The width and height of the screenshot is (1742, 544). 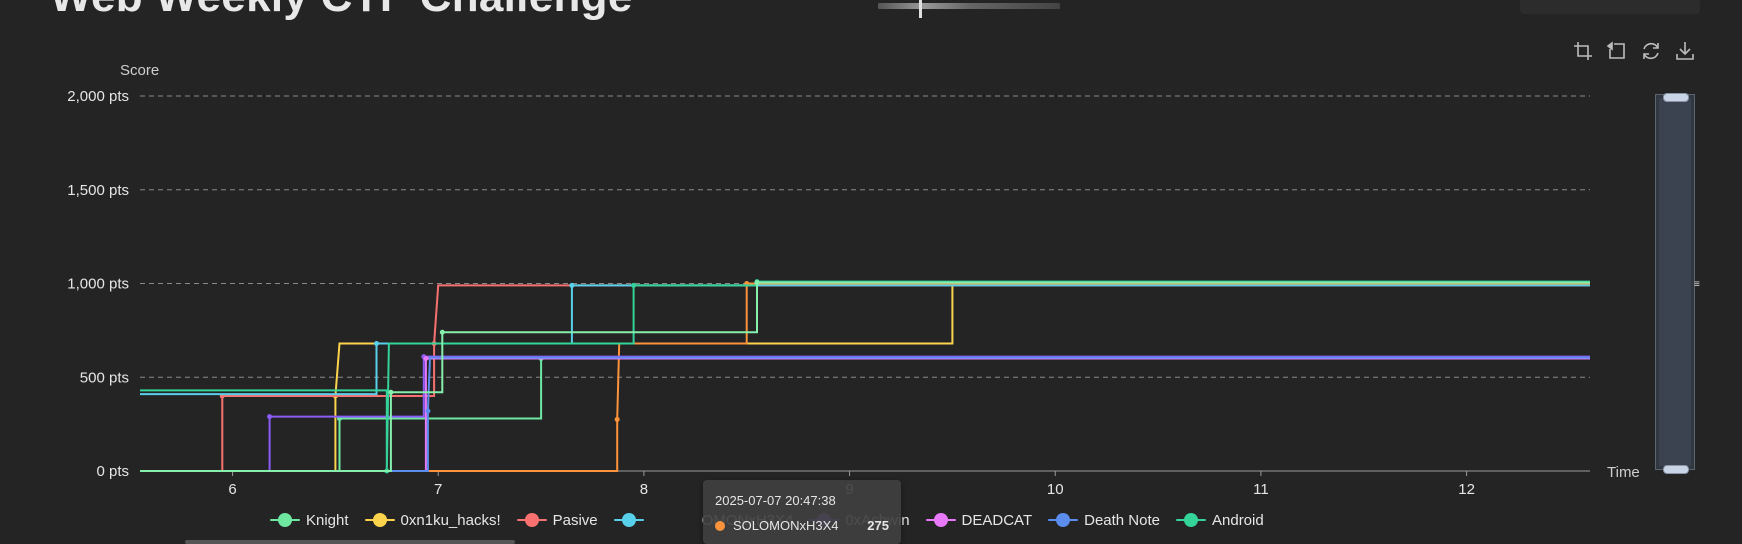 I want to click on x-tick-label: 7, so click(x=438, y=489).